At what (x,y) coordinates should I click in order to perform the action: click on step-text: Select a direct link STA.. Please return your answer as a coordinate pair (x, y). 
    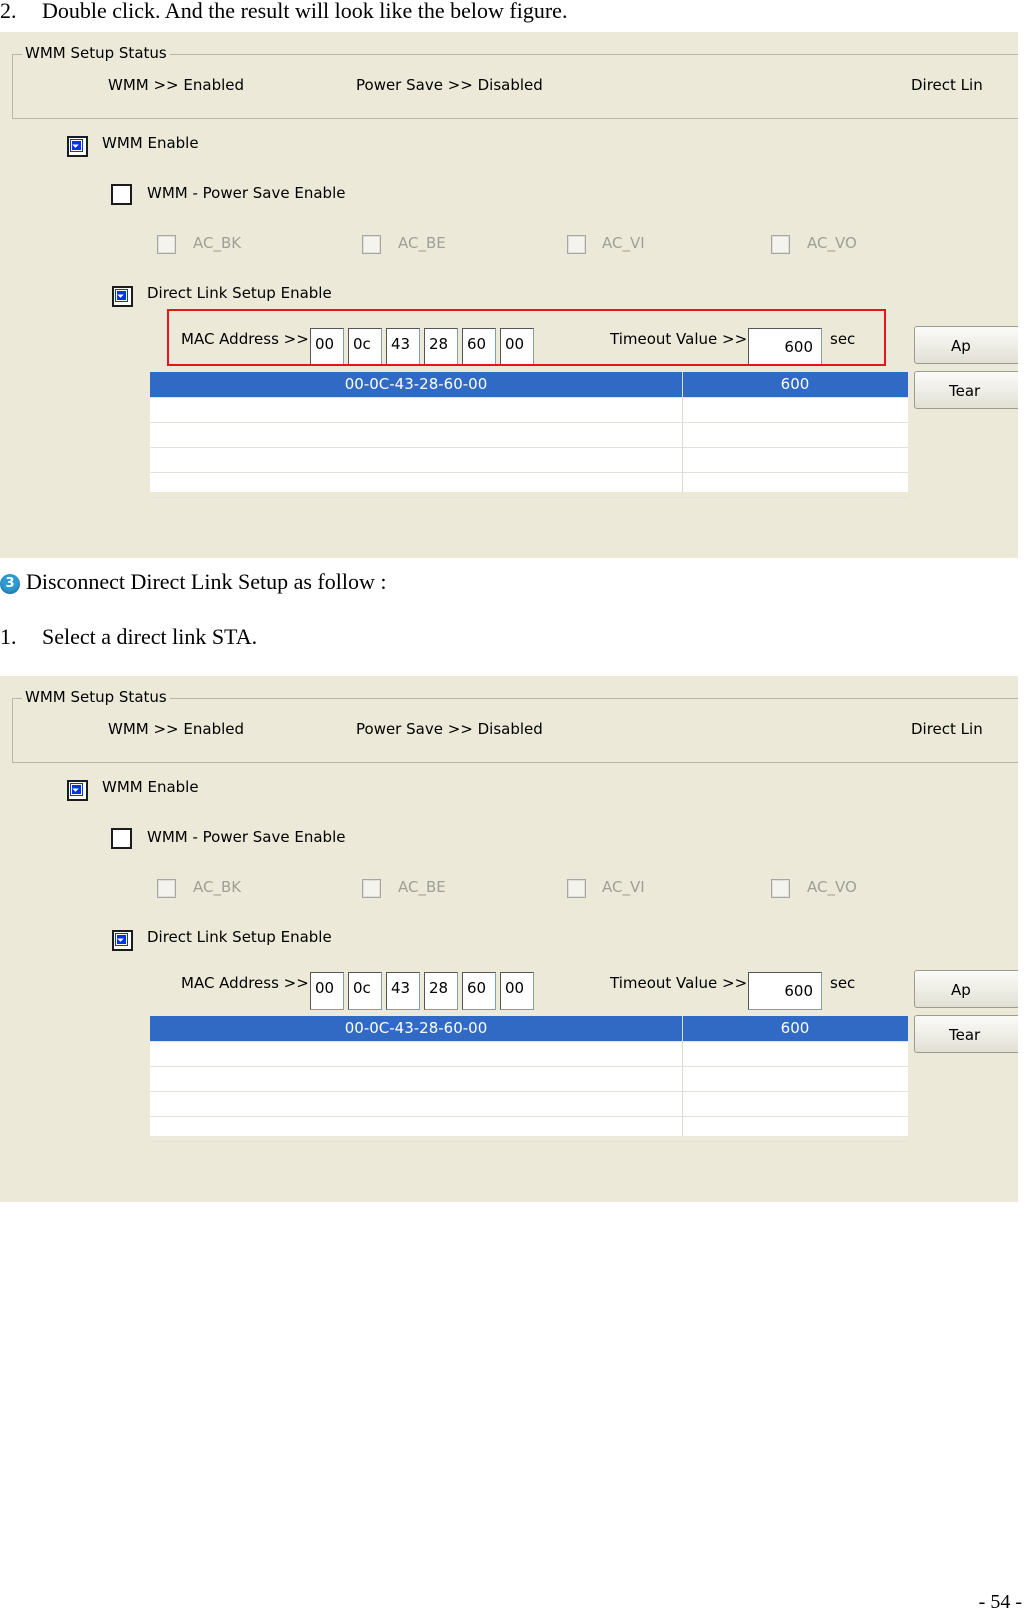
    Looking at the image, I should click on (150, 636).